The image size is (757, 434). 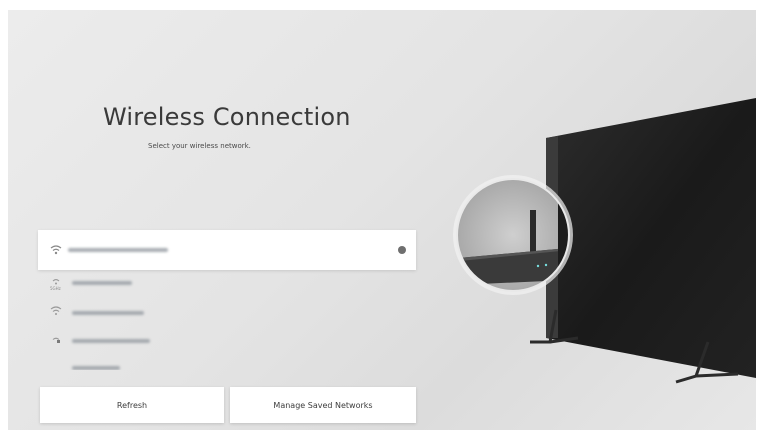 What do you see at coordinates (55, 288) in the screenshot?
I see `band-label: 5GHz` at bounding box center [55, 288].